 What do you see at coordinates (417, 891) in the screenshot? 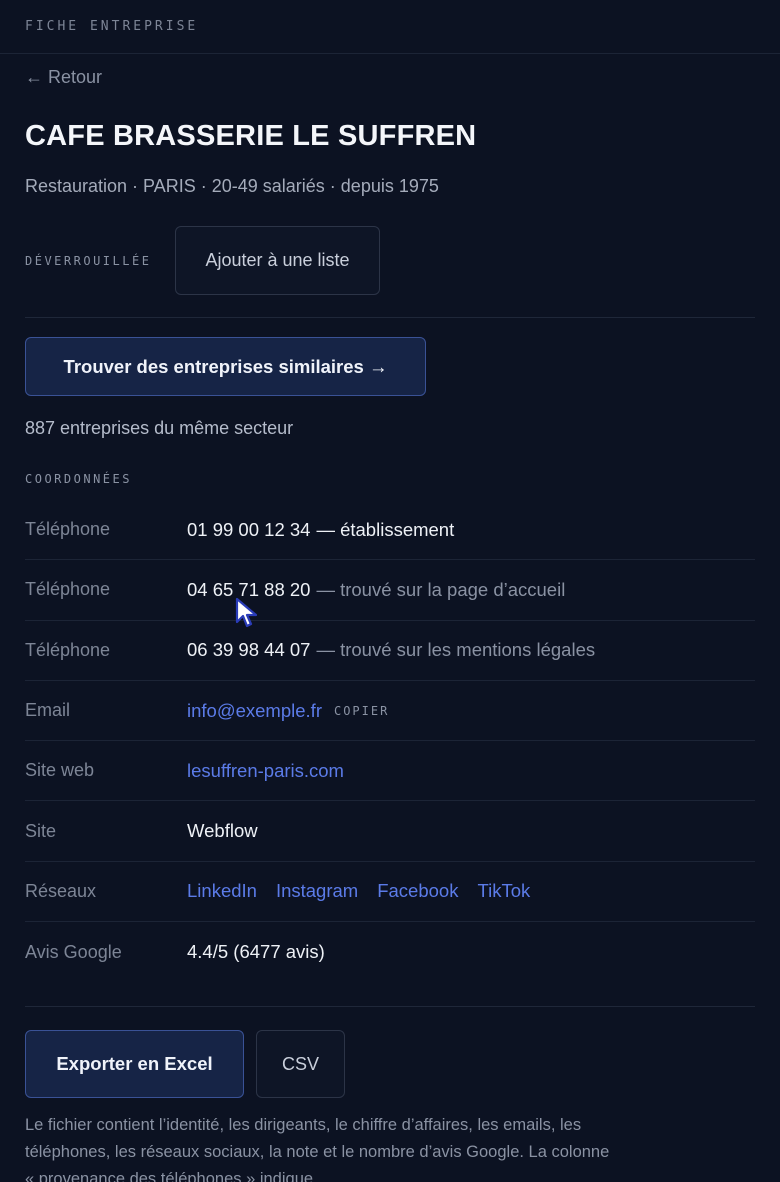
I see `facebook-link: Facebook` at bounding box center [417, 891].